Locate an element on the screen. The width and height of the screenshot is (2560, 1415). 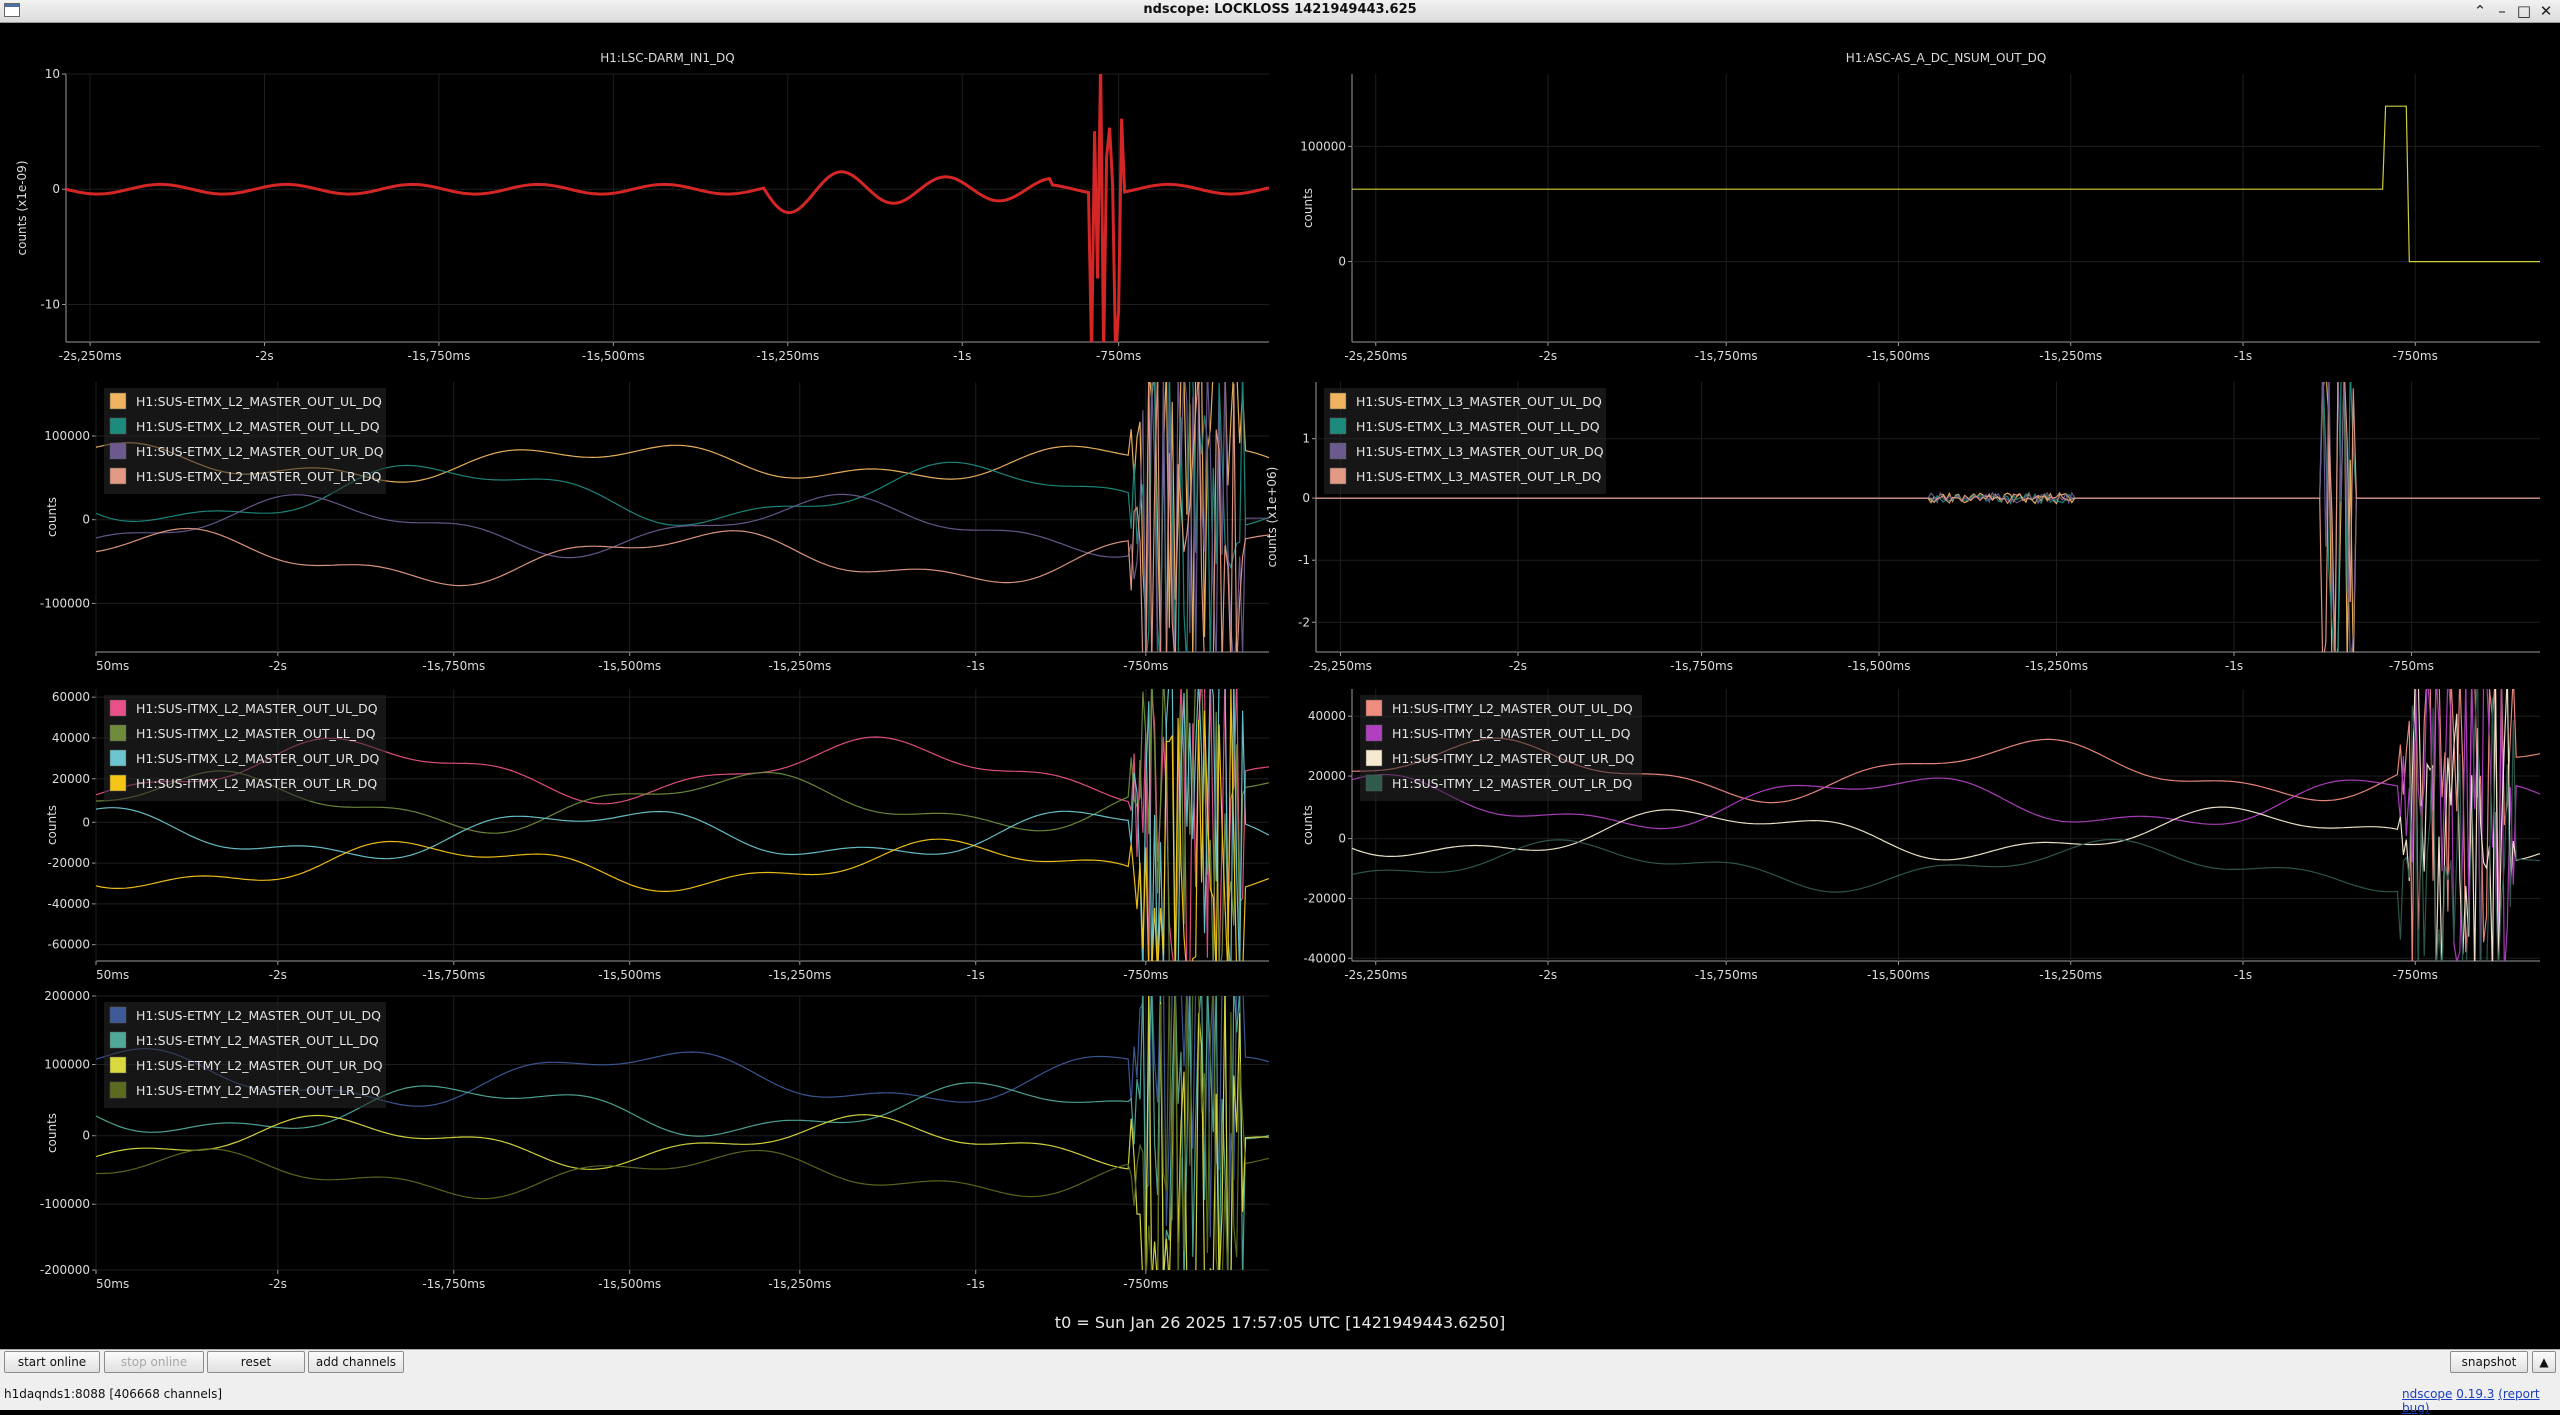
y-tick-label: 40000 is located at coordinates (1327, 716).